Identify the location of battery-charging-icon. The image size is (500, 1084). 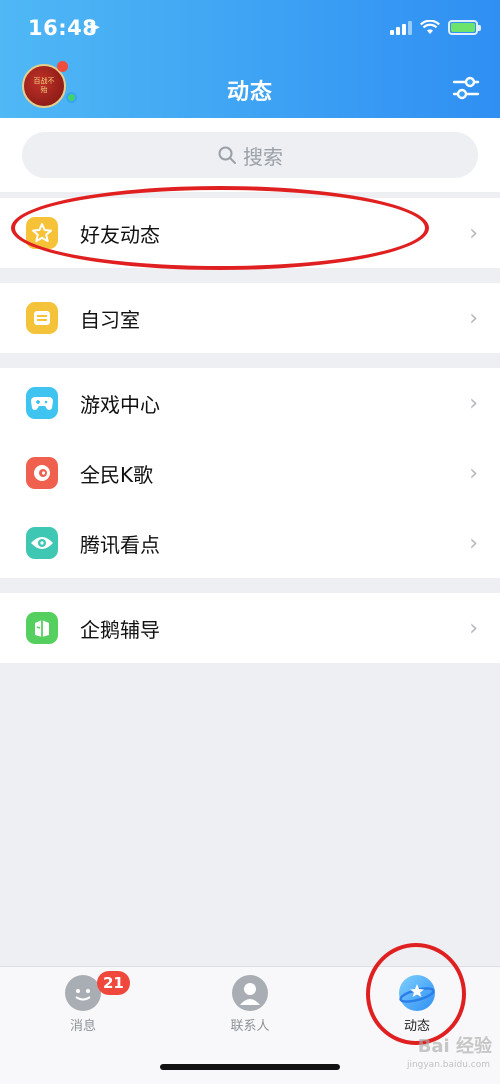
(464, 27).